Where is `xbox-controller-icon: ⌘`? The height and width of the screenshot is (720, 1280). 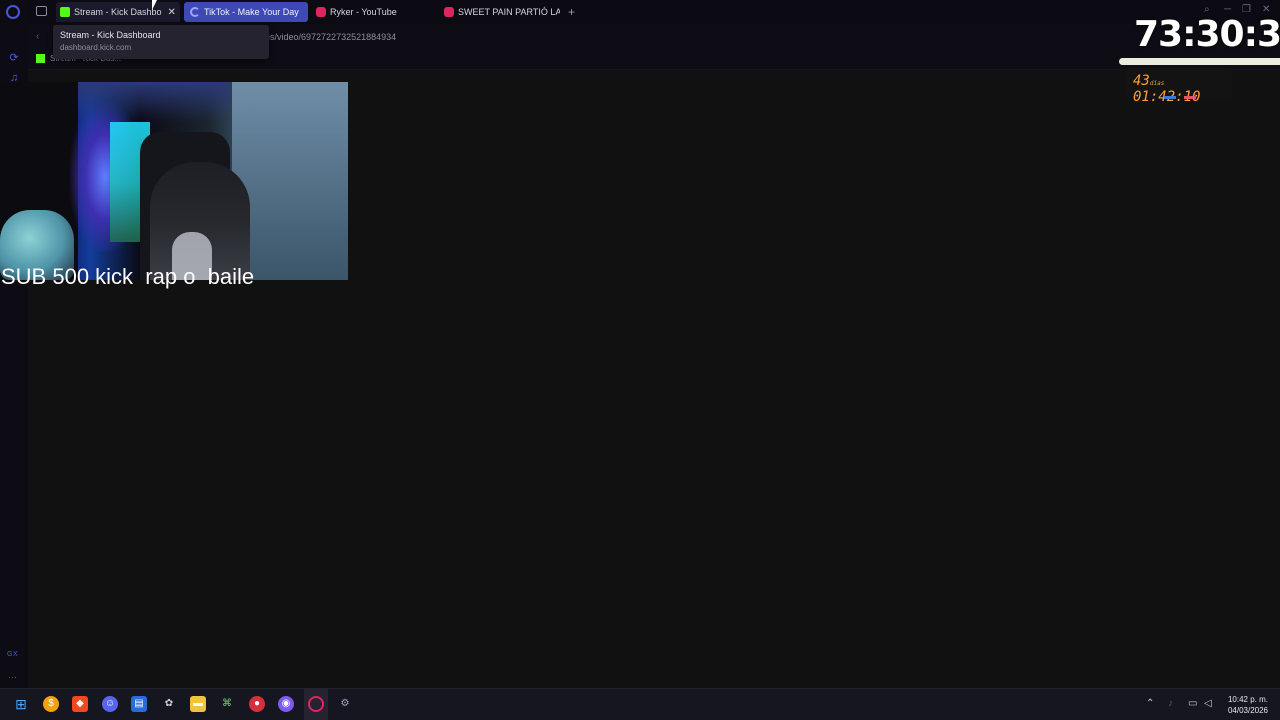
xbox-controller-icon: ⌘ is located at coordinates (227, 704).